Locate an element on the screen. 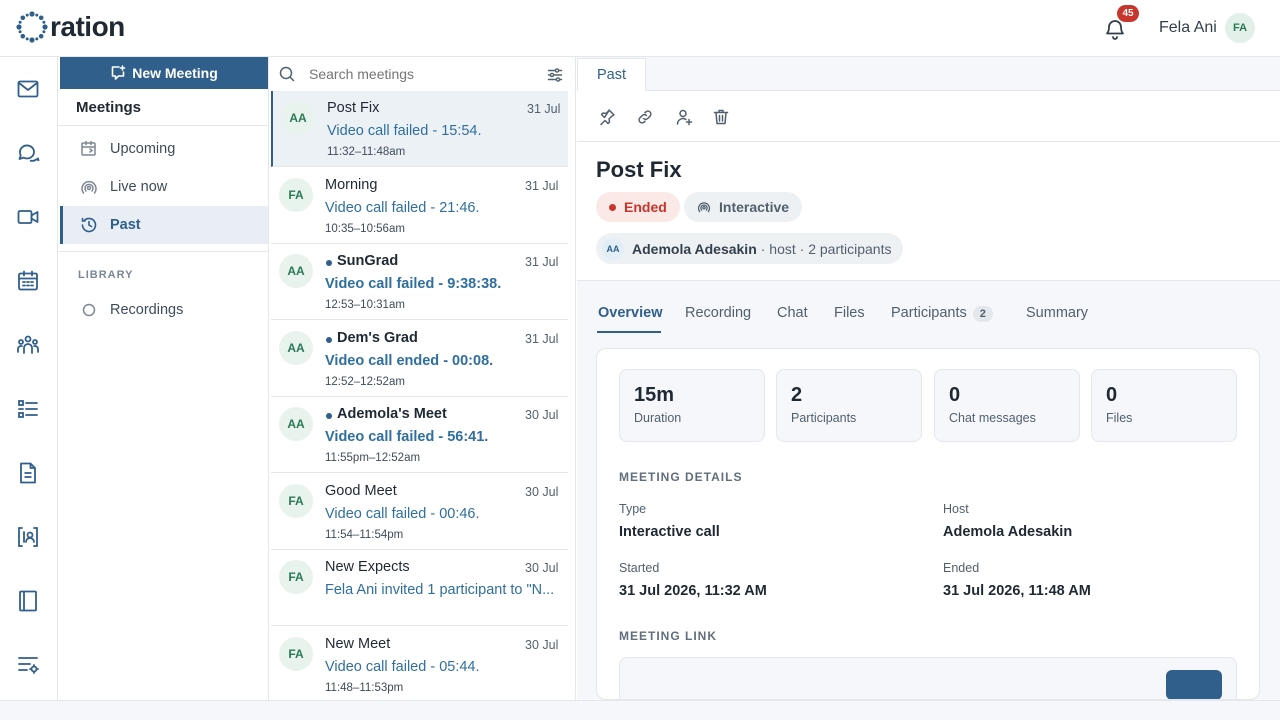 The width and height of the screenshot is (1280, 720). meeting-time: 12:52–12:52am is located at coordinates (365, 381).